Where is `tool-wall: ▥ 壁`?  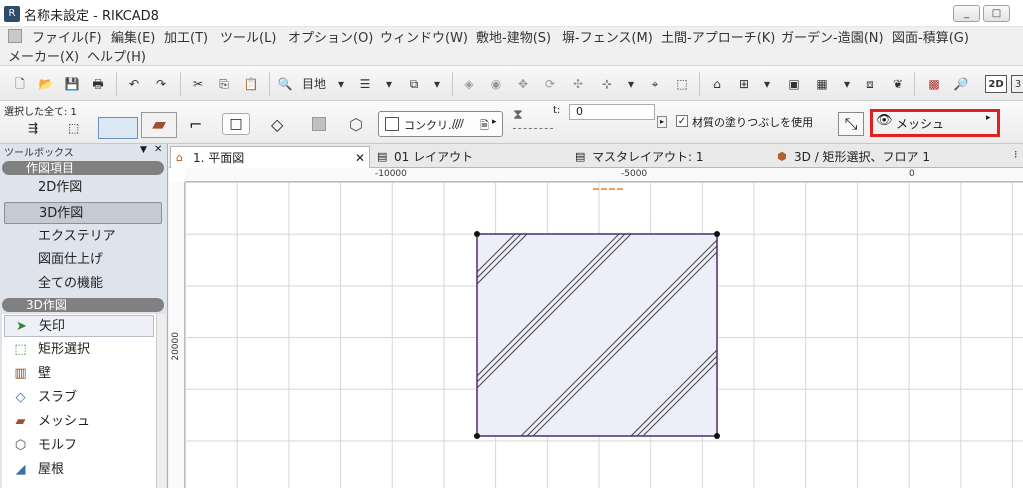
tool-wall: ▥ 壁 is located at coordinates (79, 374).